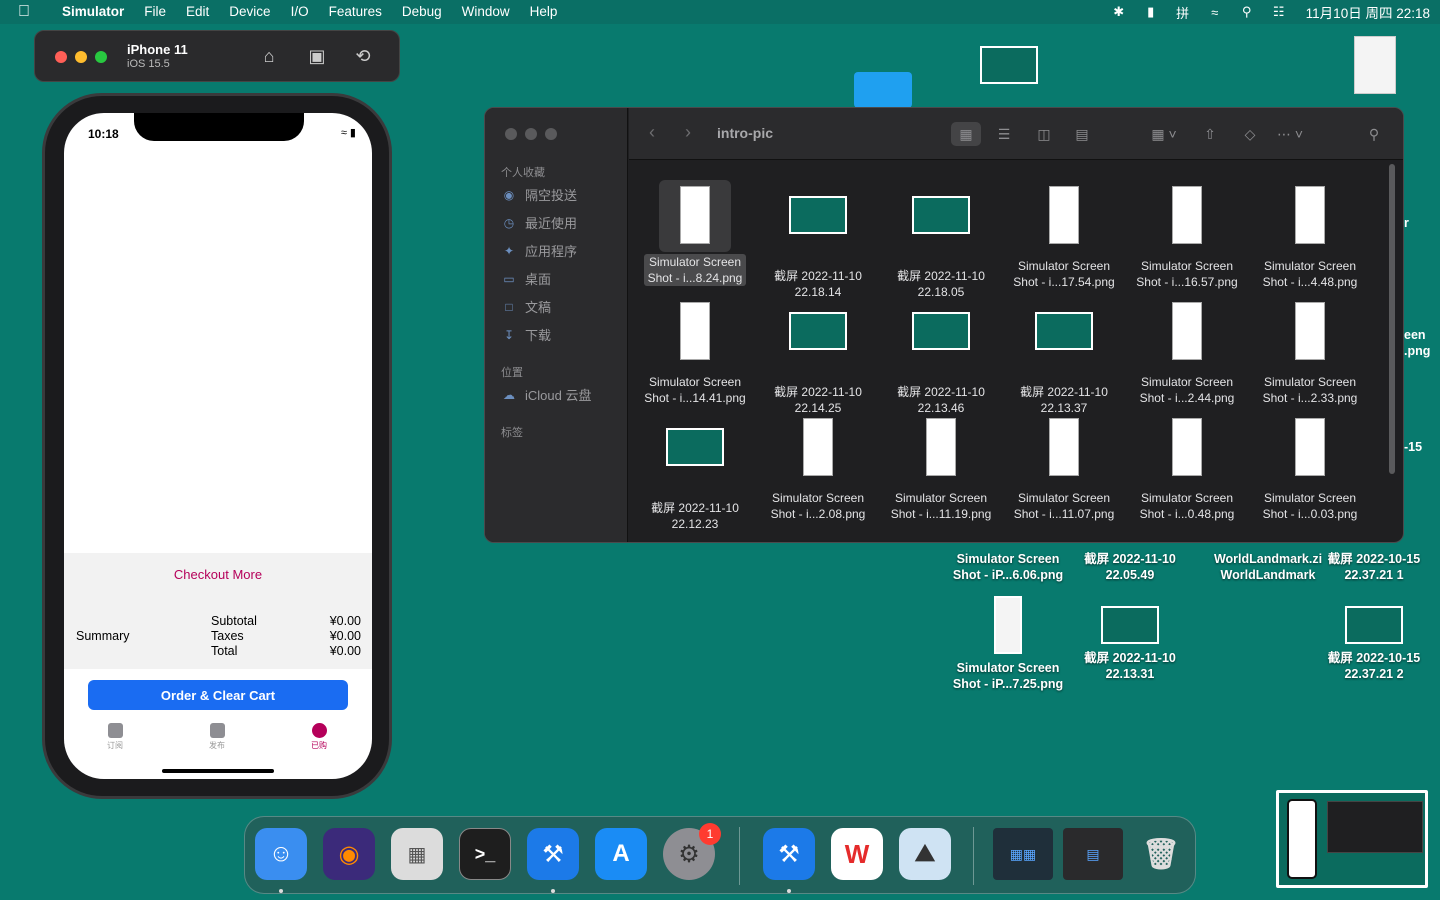 Image resolution: width=1440 pixels, height=900 pixels. Describe the element at coordinates (941, 467) in the screenshot. I see `file-item: Simulator Screen Shot - i...11.19.png` at that location.